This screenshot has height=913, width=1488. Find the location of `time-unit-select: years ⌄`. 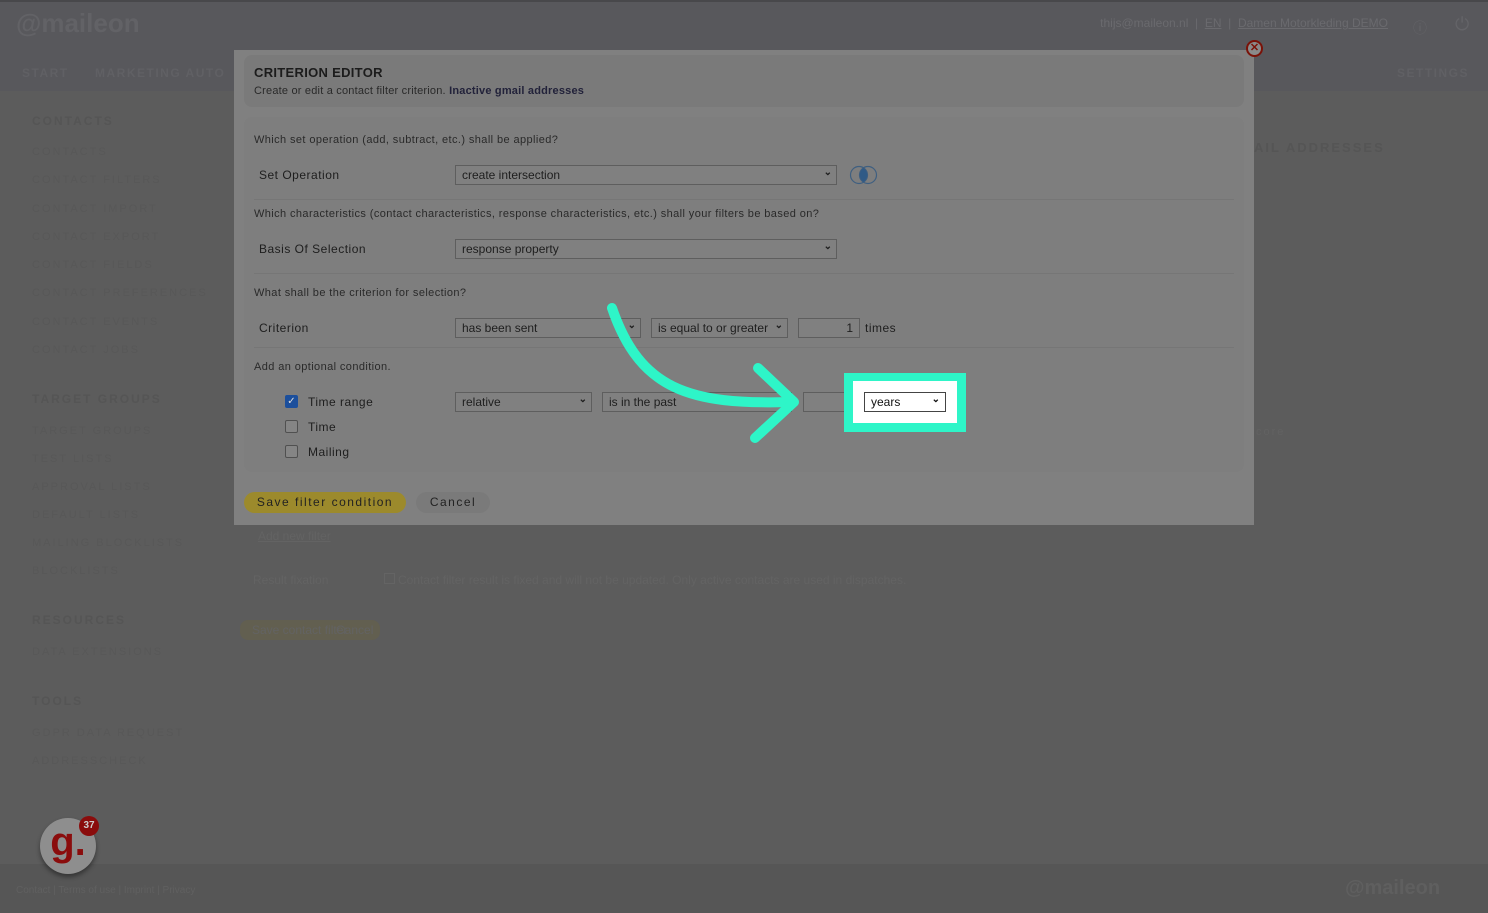

time-unit-select: years ⌄ is located at coordinates (905, 402).